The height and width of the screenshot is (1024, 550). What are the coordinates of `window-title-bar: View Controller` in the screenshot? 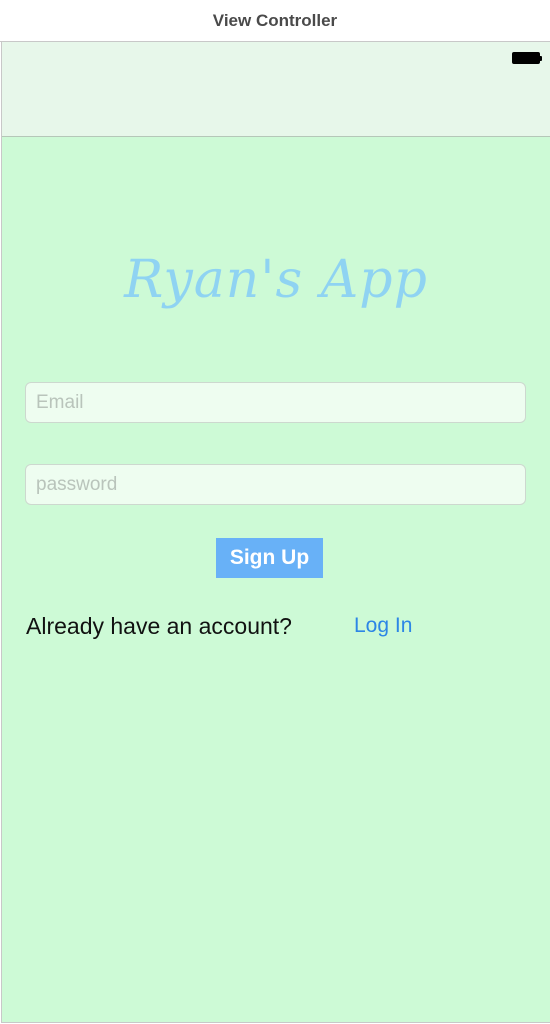 It's located at (275, 21).